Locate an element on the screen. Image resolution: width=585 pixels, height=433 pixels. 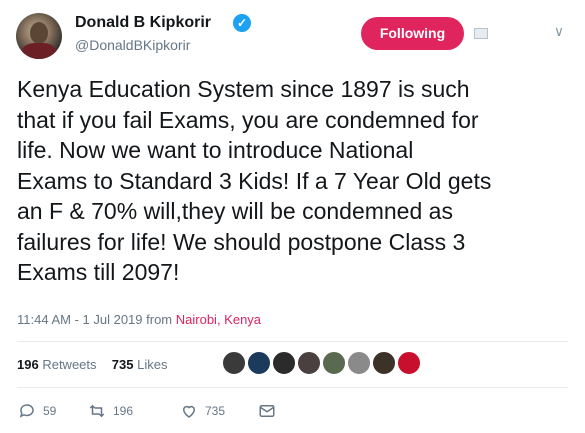
notification-icon is located at coordinates (481, 33).